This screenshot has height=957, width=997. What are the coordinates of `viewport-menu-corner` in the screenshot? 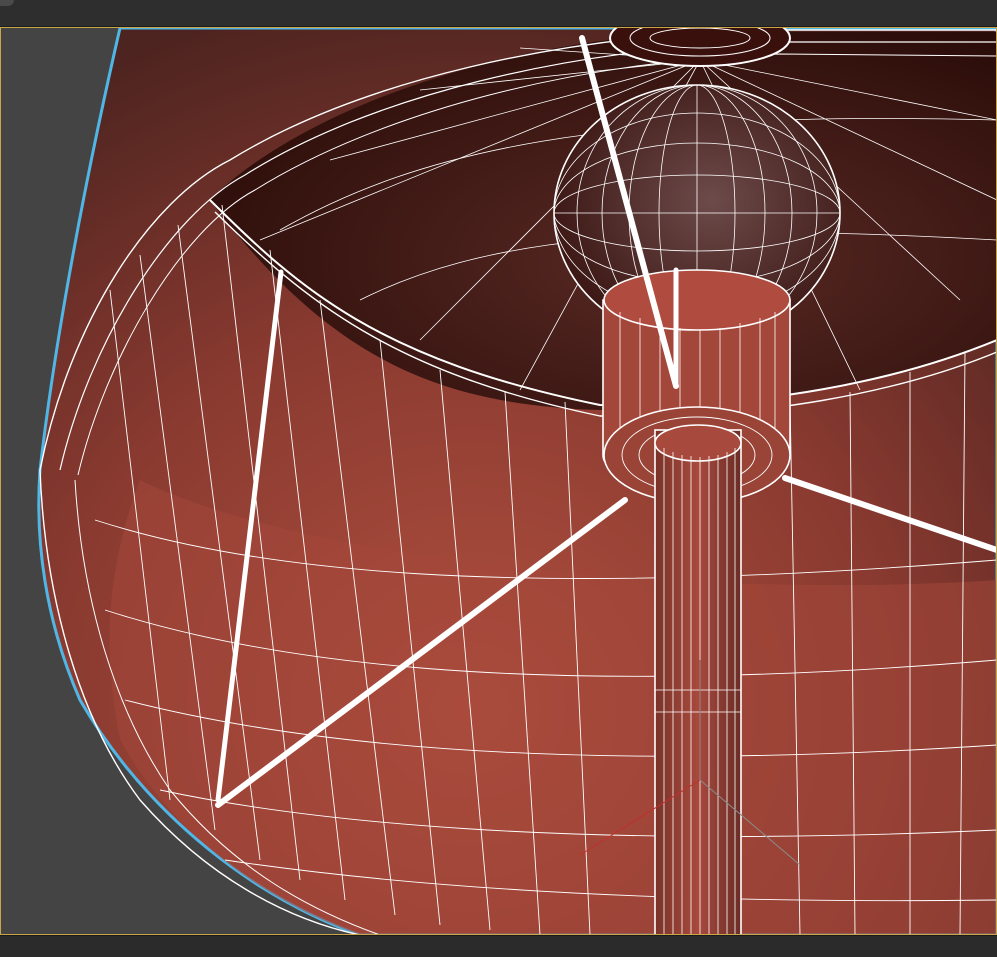 It's located at (7, 3).